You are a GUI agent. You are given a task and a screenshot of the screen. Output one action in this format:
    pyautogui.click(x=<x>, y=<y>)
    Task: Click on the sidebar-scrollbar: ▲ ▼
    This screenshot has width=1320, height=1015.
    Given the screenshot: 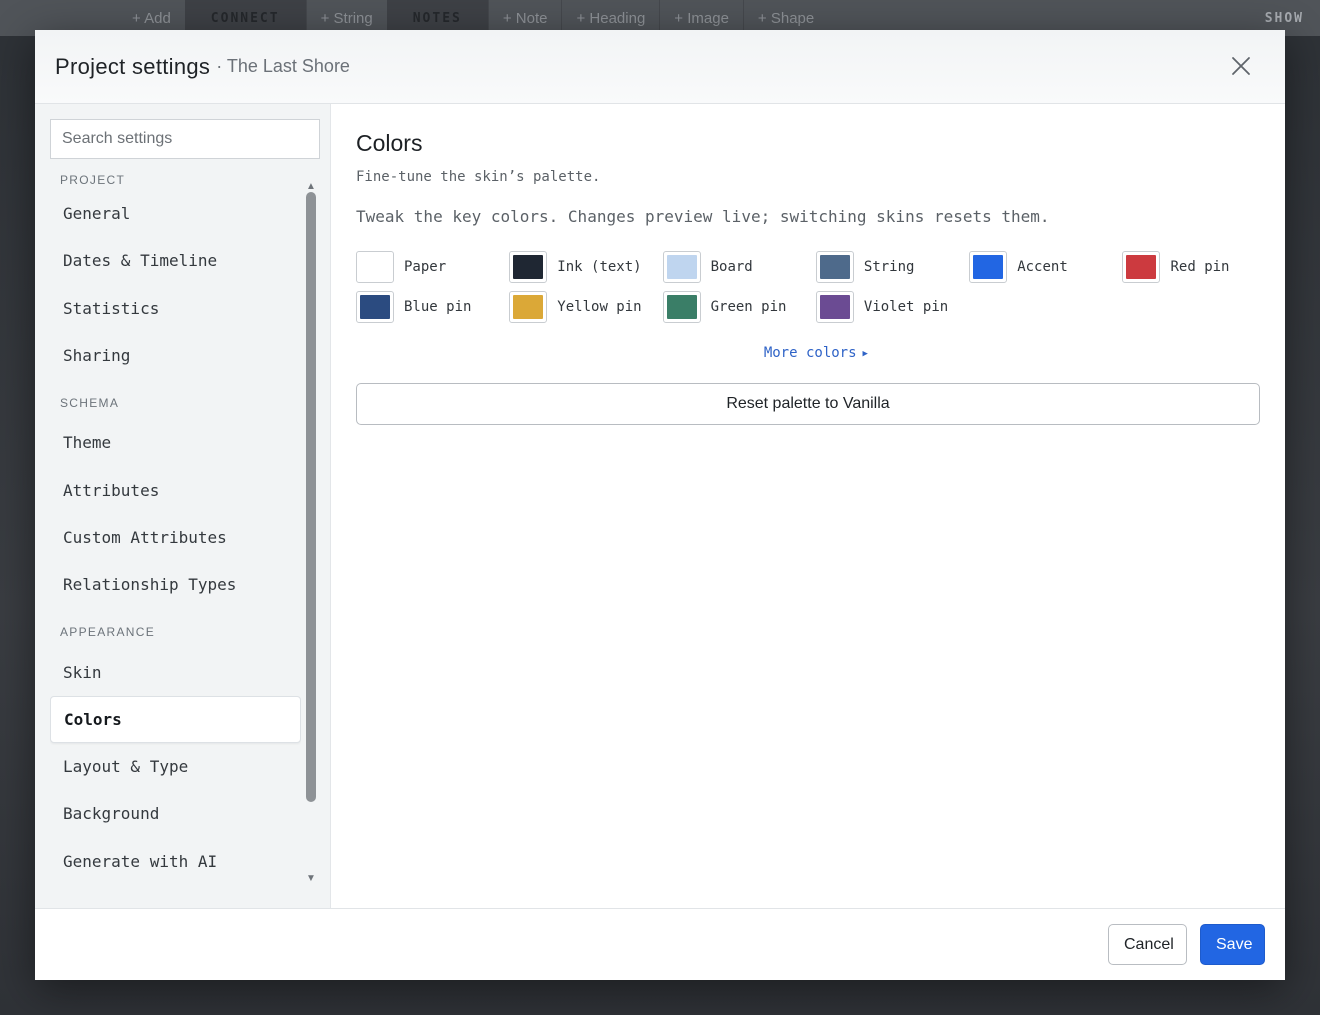 What is the action you would take?
    pyautogui.click(x=311, y=531)
    